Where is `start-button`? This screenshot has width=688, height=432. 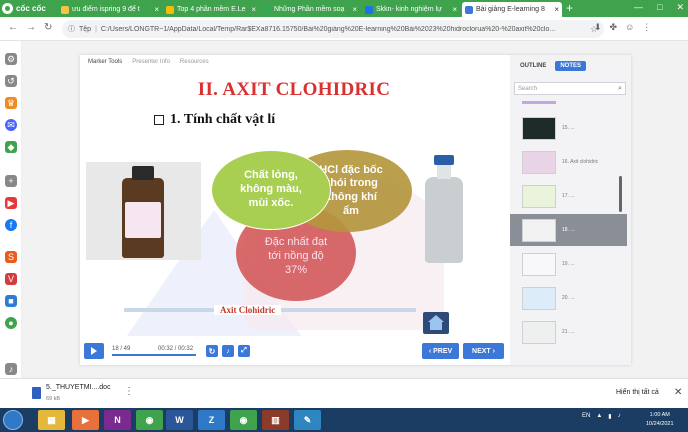
start-button is located at coordinates (13, 420).